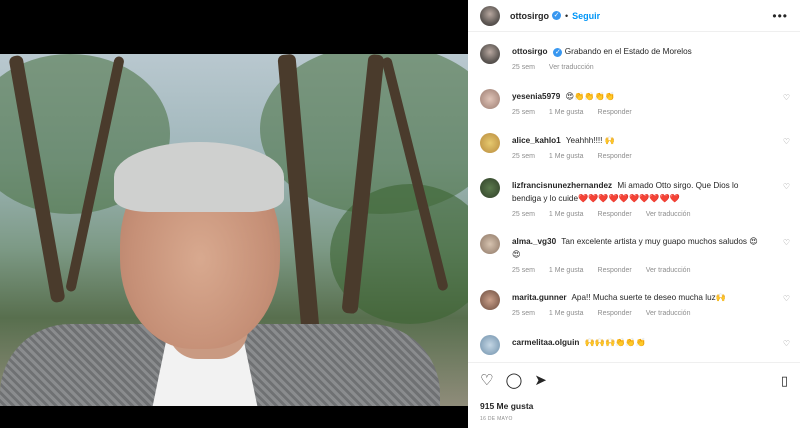 This screenshot has width=800, height=428. What do you see at coordinates (648, 297) in the screenshot?
I see `comment-text: Apa!! Mucha suerte te deseo mucha luz🙌` at bounding box center [648, 297].